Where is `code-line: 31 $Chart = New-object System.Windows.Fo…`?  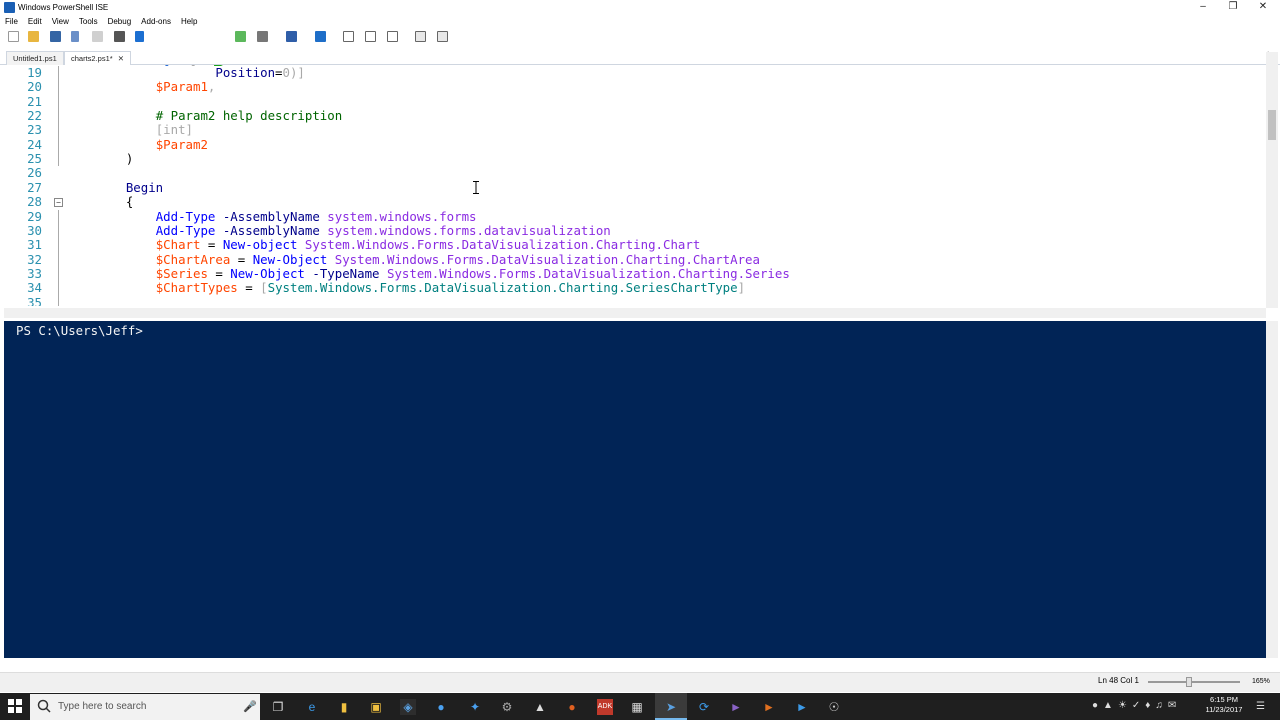 code-line: 31 $Chart = New-object System.Windows.Fo… is located at coordinates (635, 245).